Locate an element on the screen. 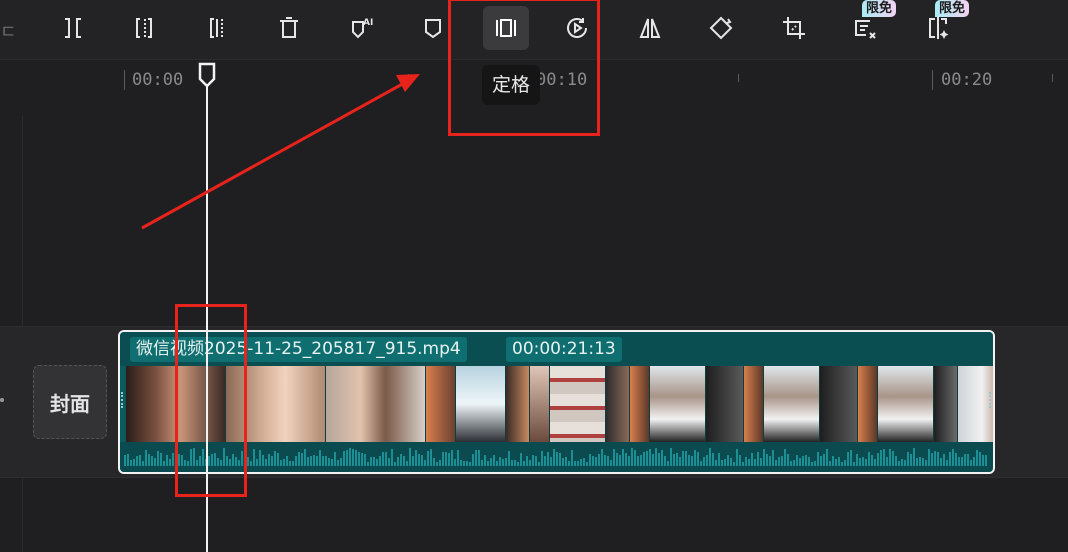 This screenshot has width=1068, height=552. ruler-time-label: 00:20 is located at coordinates (967, 80).